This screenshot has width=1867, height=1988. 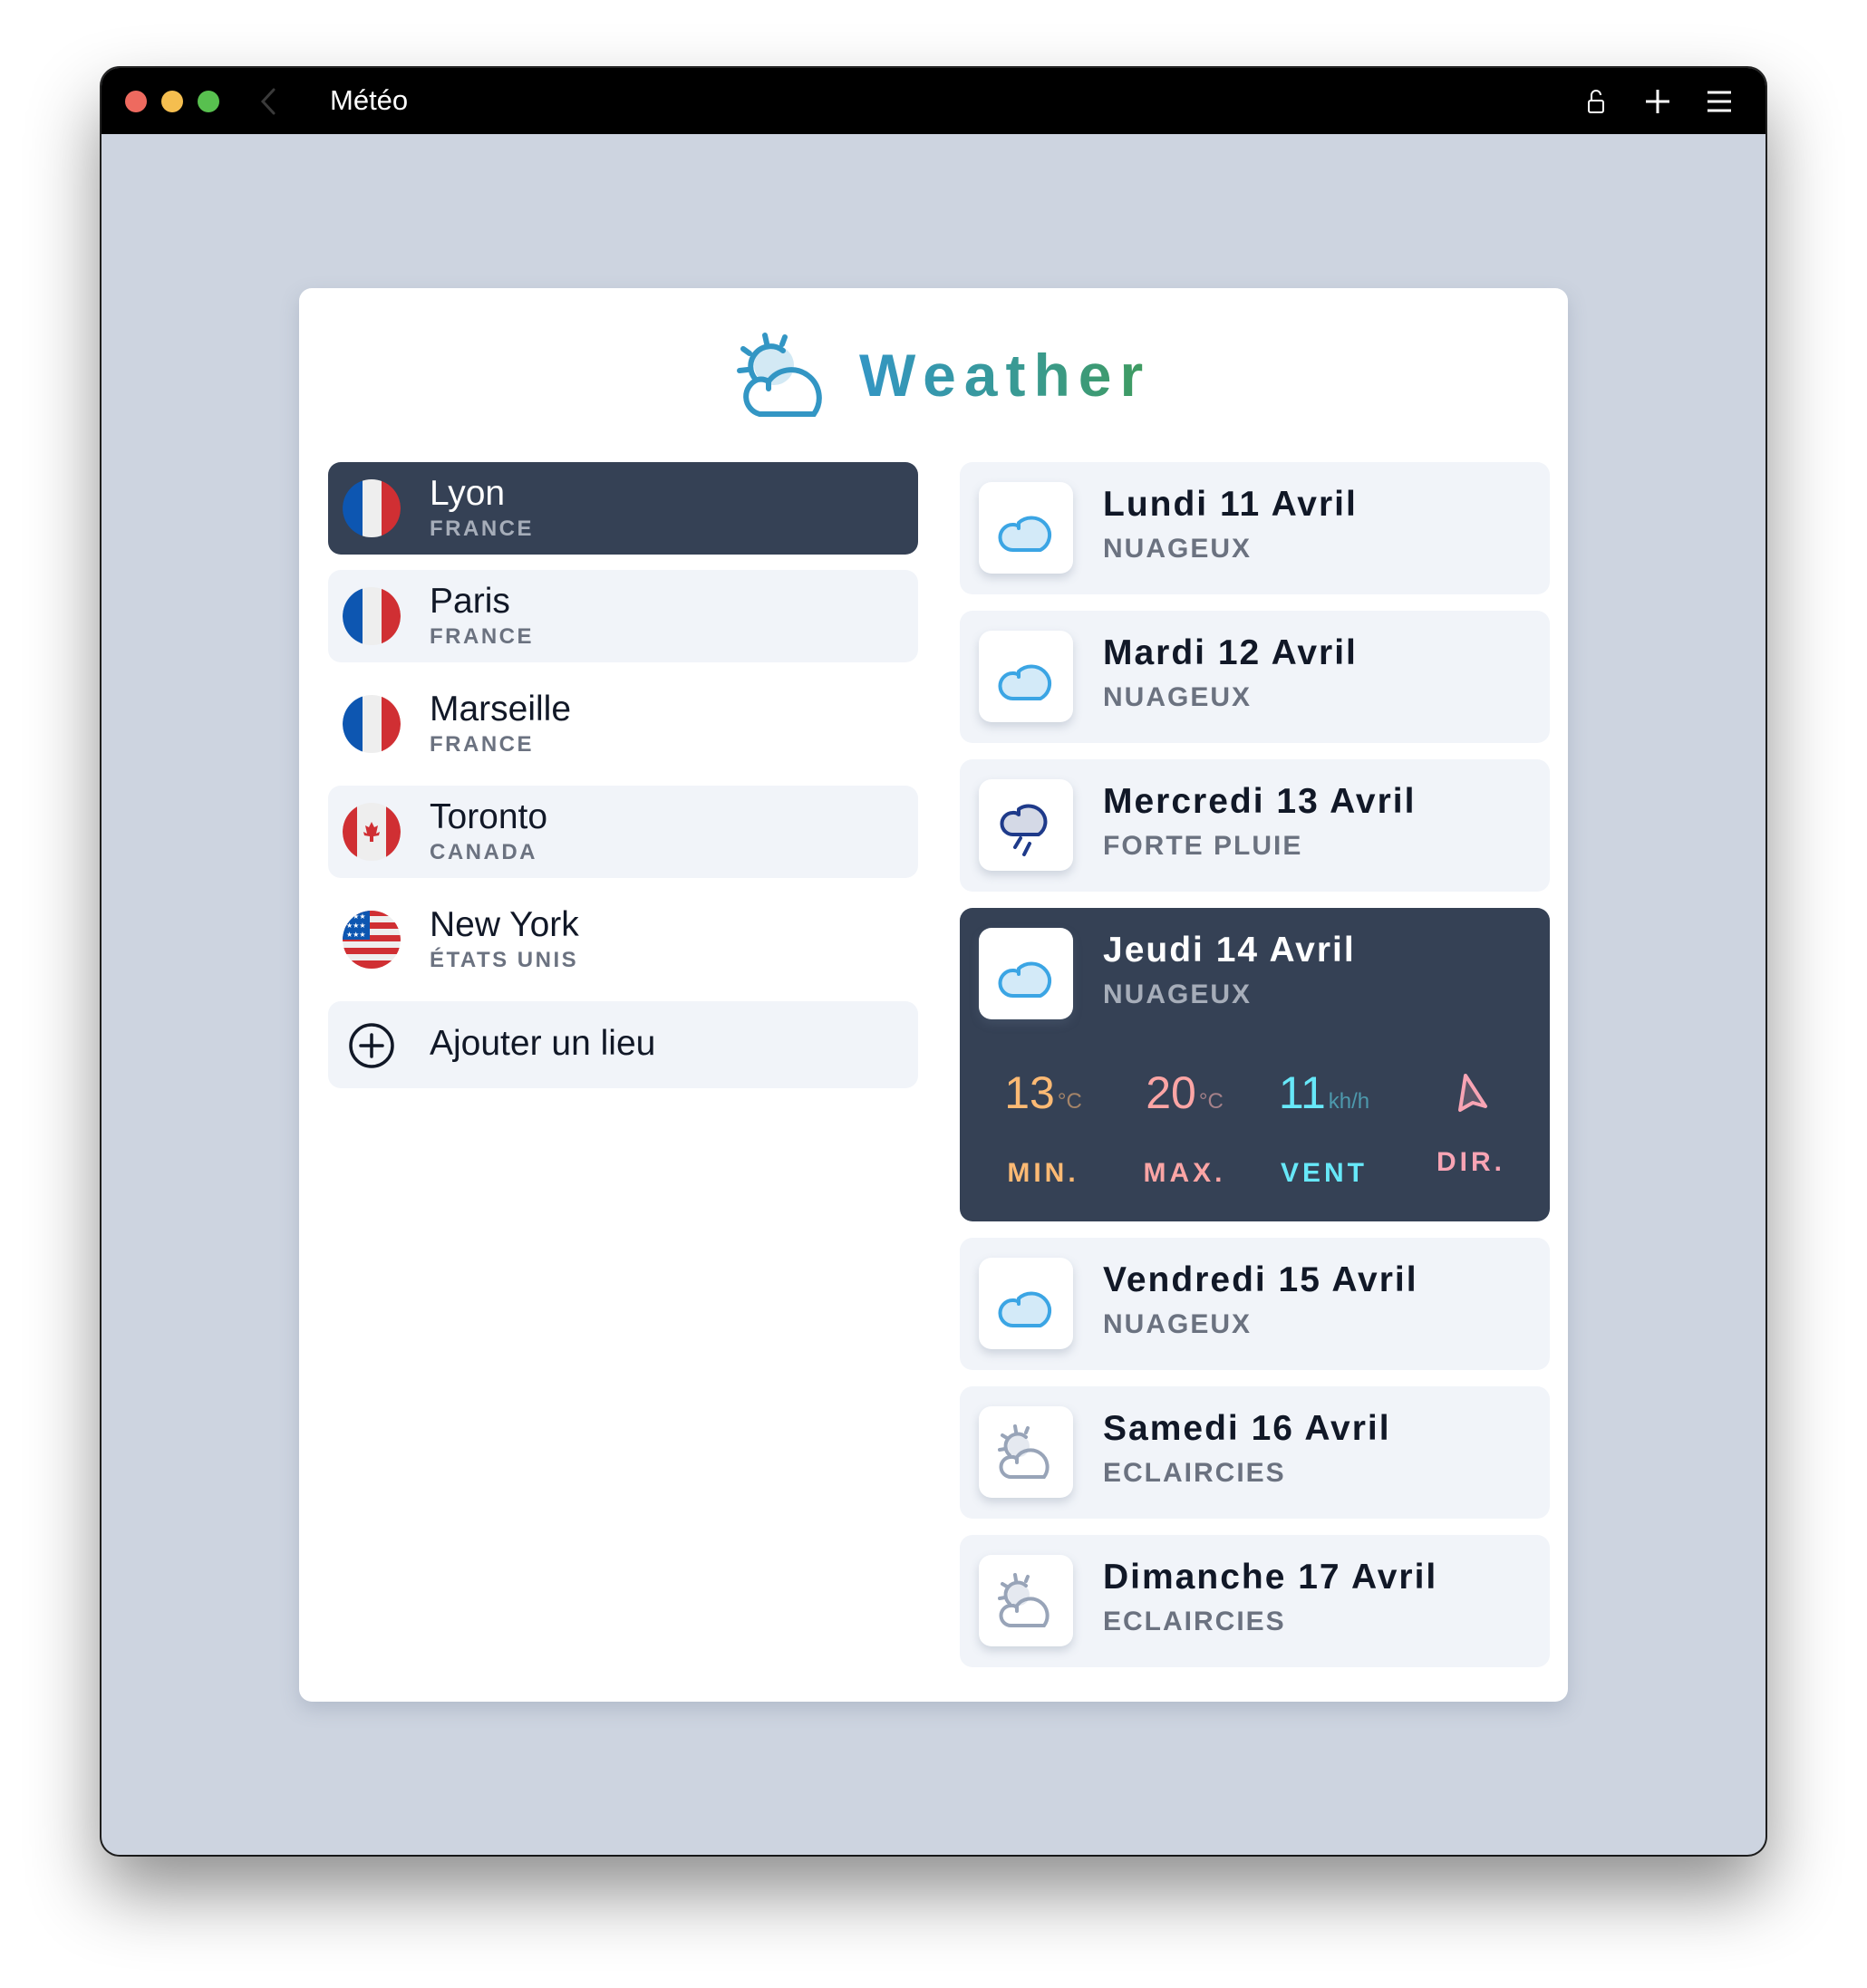 I want to click on window-title: Météo, so click(x=369, y=100).